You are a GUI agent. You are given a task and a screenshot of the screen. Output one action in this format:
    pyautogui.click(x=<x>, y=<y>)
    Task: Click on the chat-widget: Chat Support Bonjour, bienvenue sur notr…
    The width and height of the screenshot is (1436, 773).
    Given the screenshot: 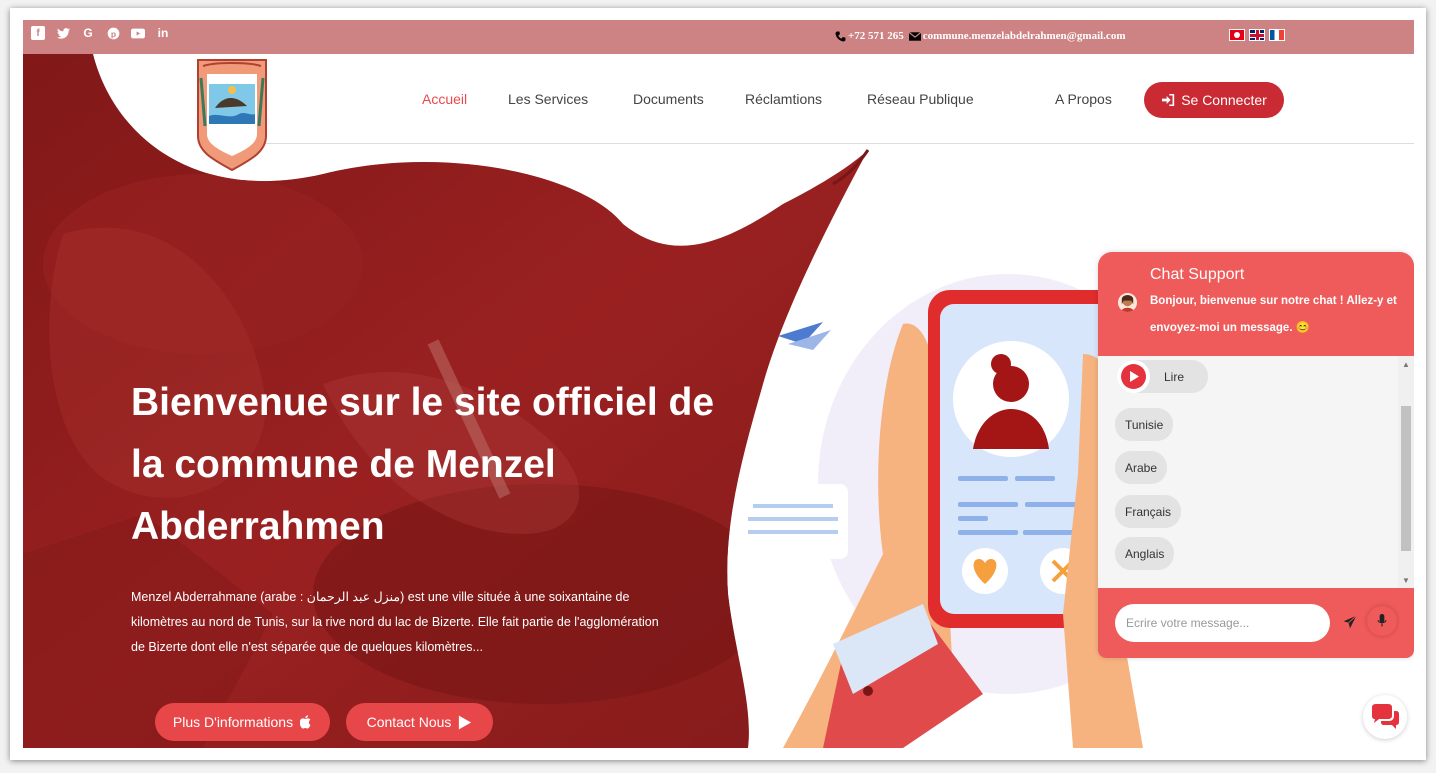 What is the action you would take?
    pyautogui.click(x=1256, y=455)
    